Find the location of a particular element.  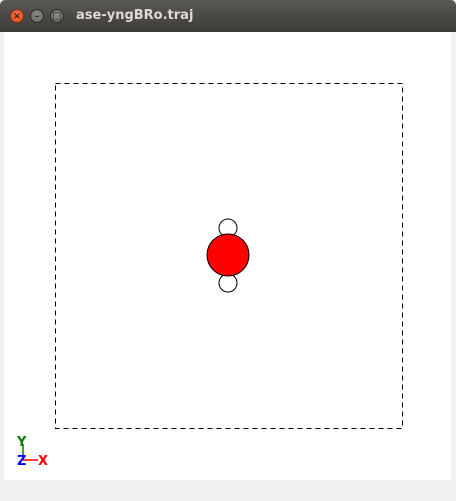

oxygen-atom is located at coordinates (228, 255).